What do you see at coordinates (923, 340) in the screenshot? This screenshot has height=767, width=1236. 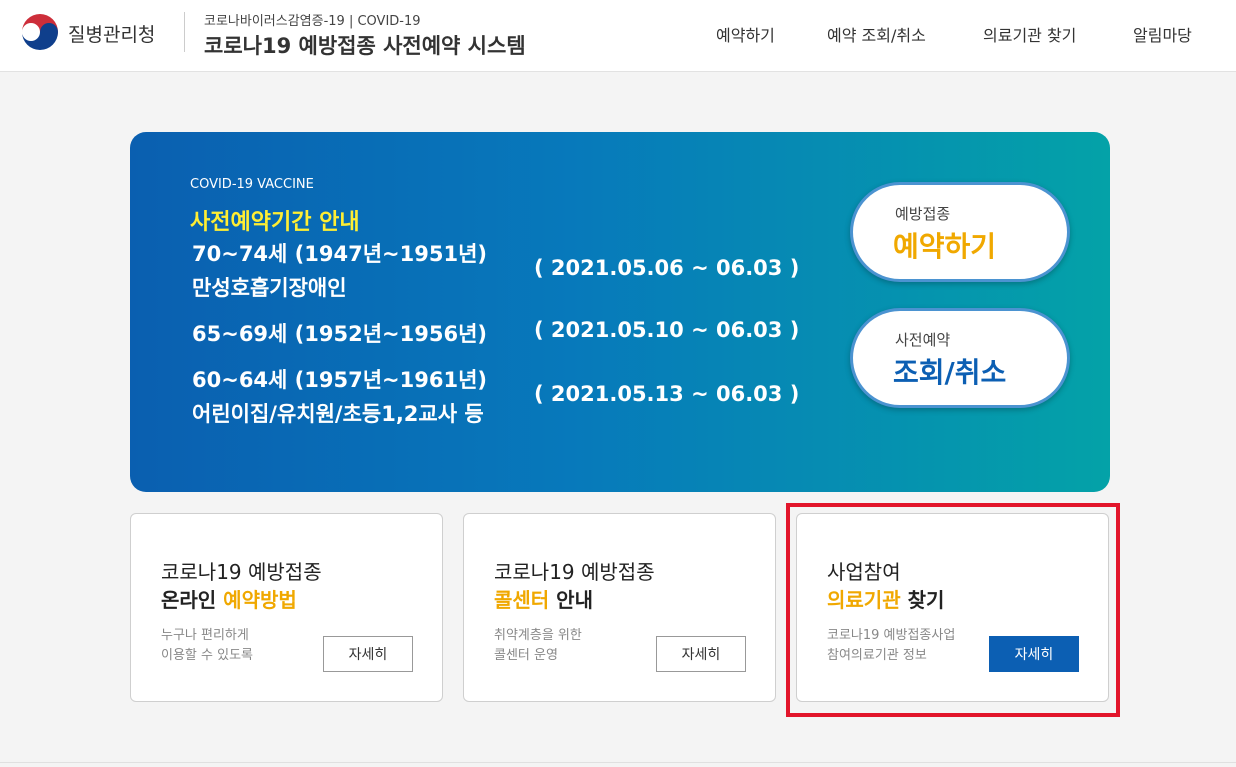 I see `lookup-button-caption: 사전예약` at bounding box center [923, 340].